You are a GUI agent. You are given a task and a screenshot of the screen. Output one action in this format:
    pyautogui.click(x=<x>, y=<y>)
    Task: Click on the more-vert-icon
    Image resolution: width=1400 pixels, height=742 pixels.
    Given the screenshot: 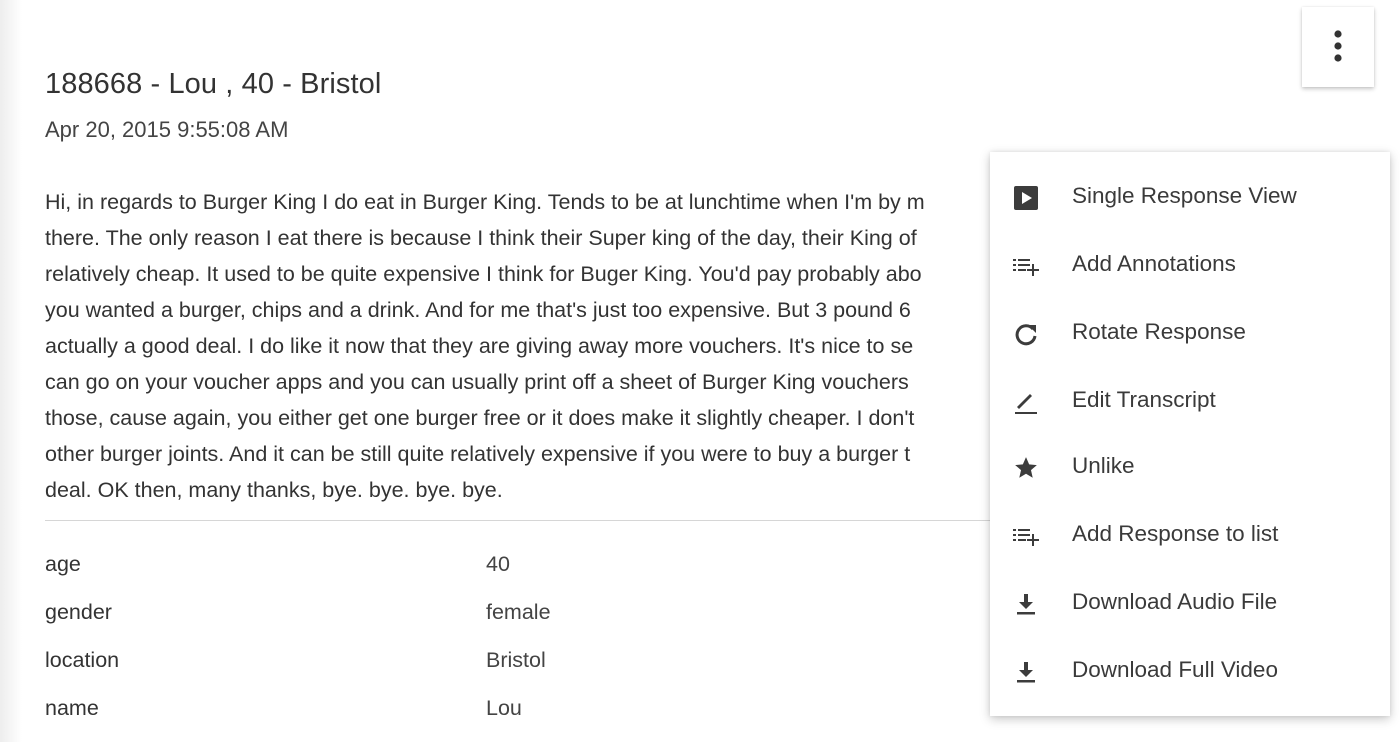 What is the action you would take?
    pyautogui.click(x=1338, y=46)
    